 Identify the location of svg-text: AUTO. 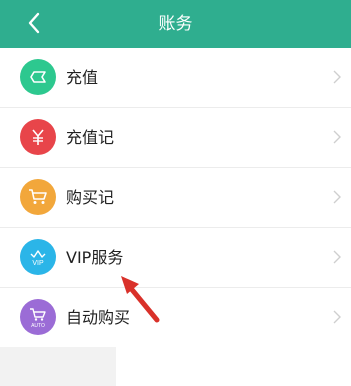
(38, 326).